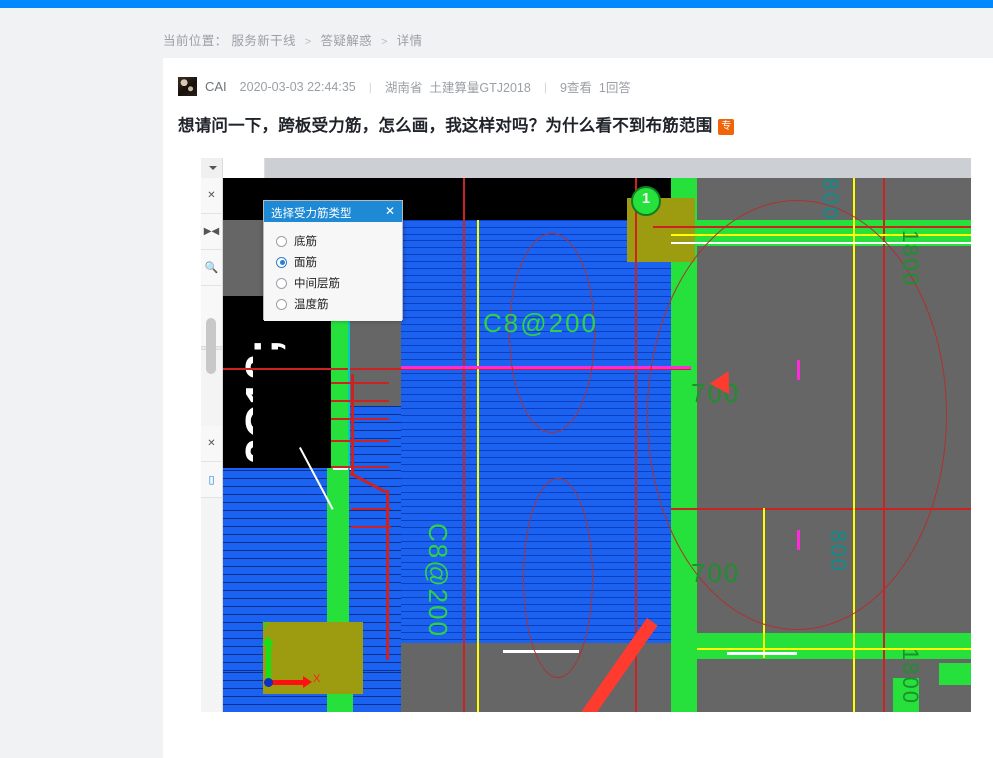 The image size is (993, 758). What do you see at coordinates (339, 304) in the screenshot?
I see `radio-option-temperature-rebar: 温度筋` at bounding box center [339, 304].